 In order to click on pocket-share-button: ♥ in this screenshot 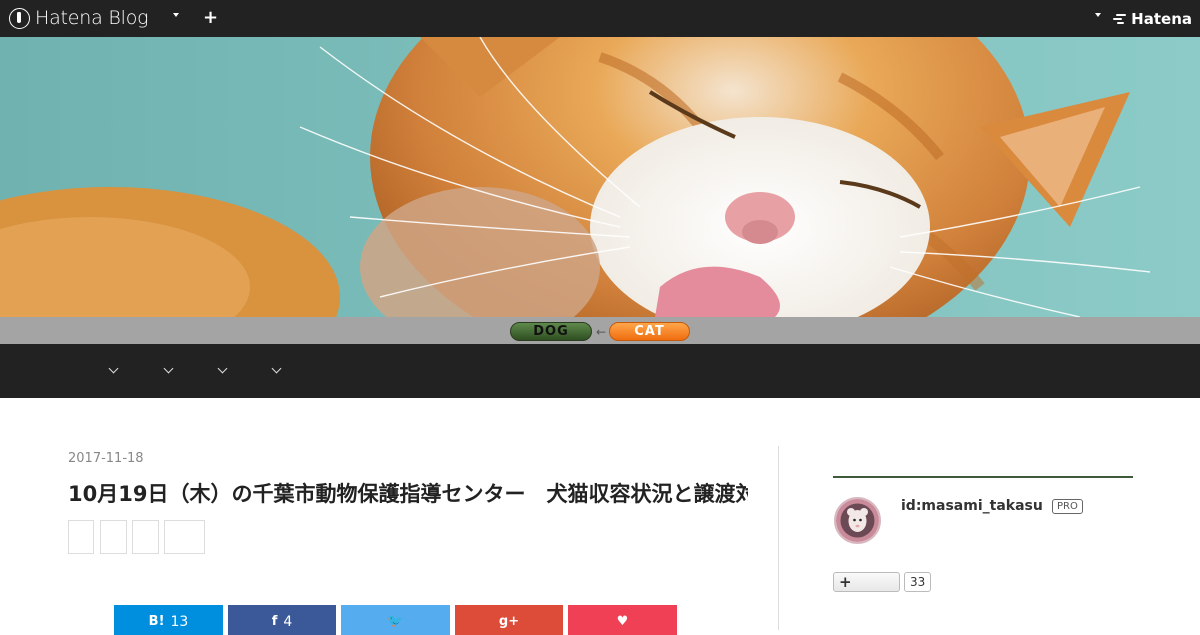, I will do `click(622, 620)`.